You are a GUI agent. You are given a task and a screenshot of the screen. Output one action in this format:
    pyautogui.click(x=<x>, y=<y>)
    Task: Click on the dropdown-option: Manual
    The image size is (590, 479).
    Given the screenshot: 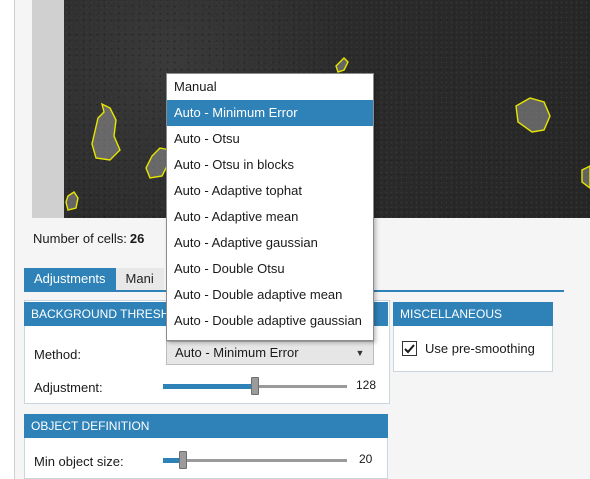 What is the action you would take?
    pyautogui.click(x=270, y=87)
    